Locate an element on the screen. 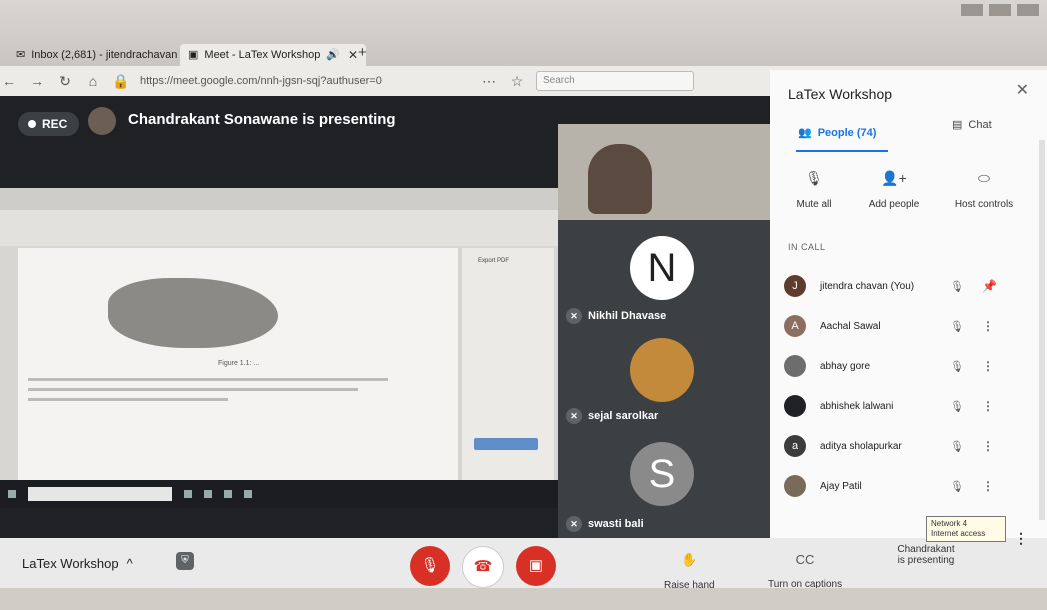 The image size is (1047, 610). host-controls-button: ⬭ Host controls is located at coordinates (984, 190).